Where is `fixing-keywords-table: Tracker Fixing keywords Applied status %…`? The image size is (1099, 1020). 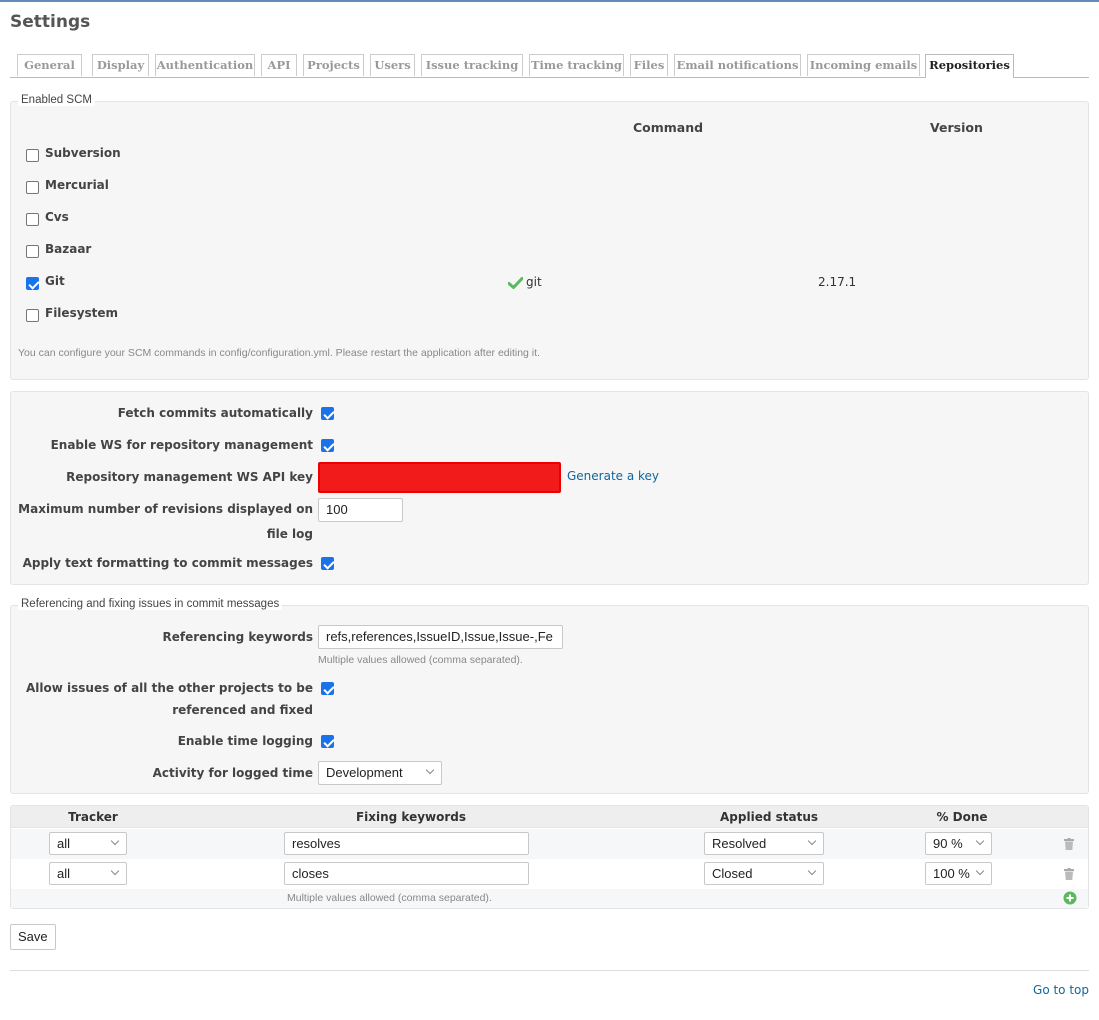 fixing-keywords-table: Tracker Fixing keywords Applied status %… is located at coordinates (549, 857).